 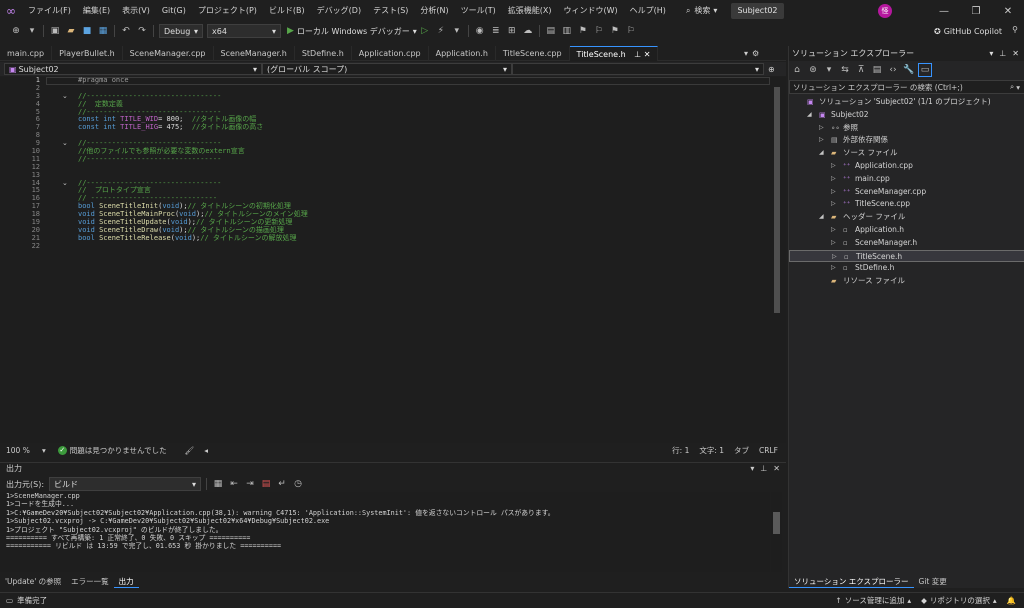 I want to click on line-indicator: 行: 1, so click(x=680, y=450).